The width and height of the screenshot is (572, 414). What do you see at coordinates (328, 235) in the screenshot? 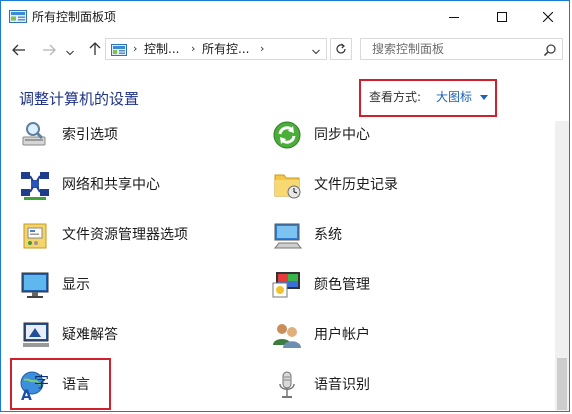
I see `item-label: 系统` at bounding box center [328, 235].